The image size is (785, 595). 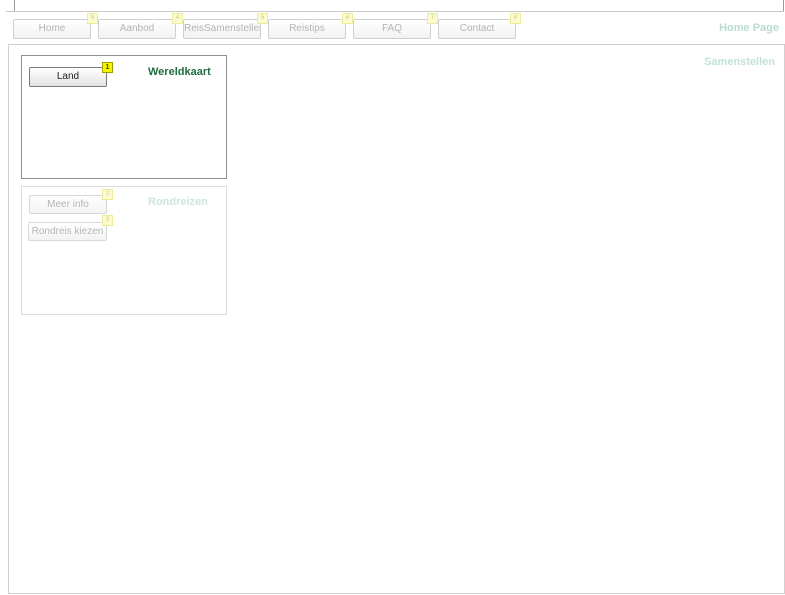 What do you see at coordinates (92, 18) in the screenshot?
I see `nav-home-badge: 9` at bounding box center [92, 18].